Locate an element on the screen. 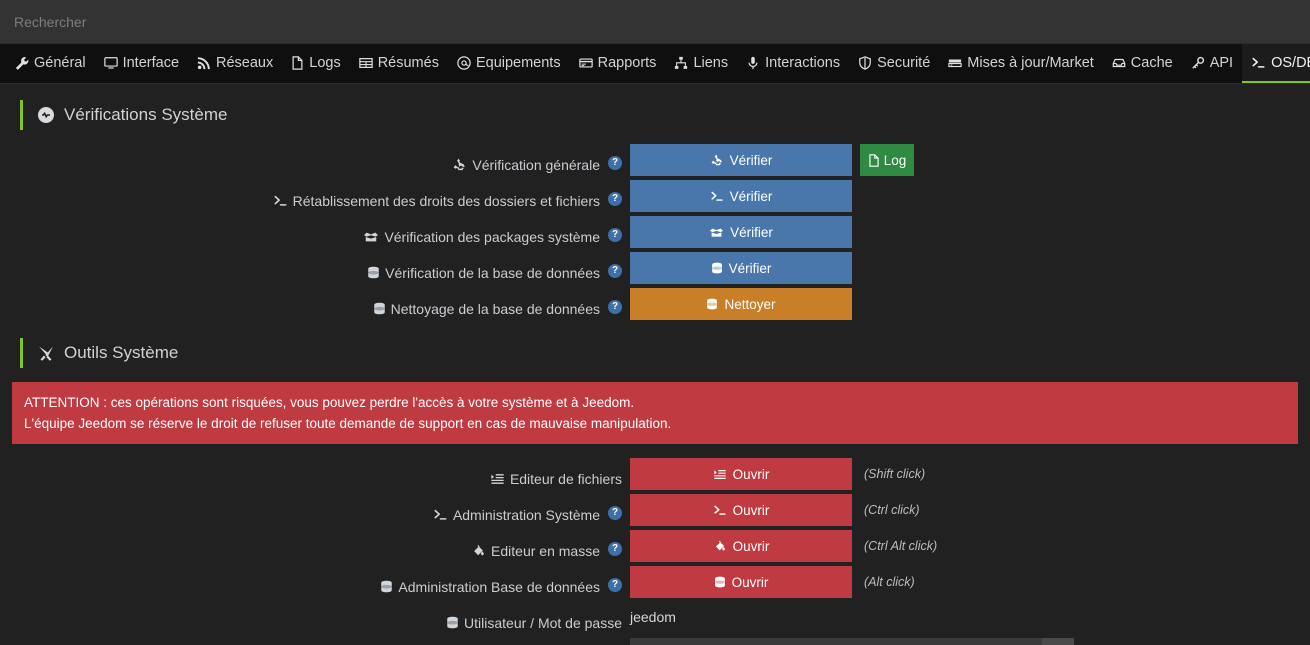  row-editeur-de-fichiers: Editeur de fichiers Ouvrir (Shift click) is located at coordinates (655, 475).